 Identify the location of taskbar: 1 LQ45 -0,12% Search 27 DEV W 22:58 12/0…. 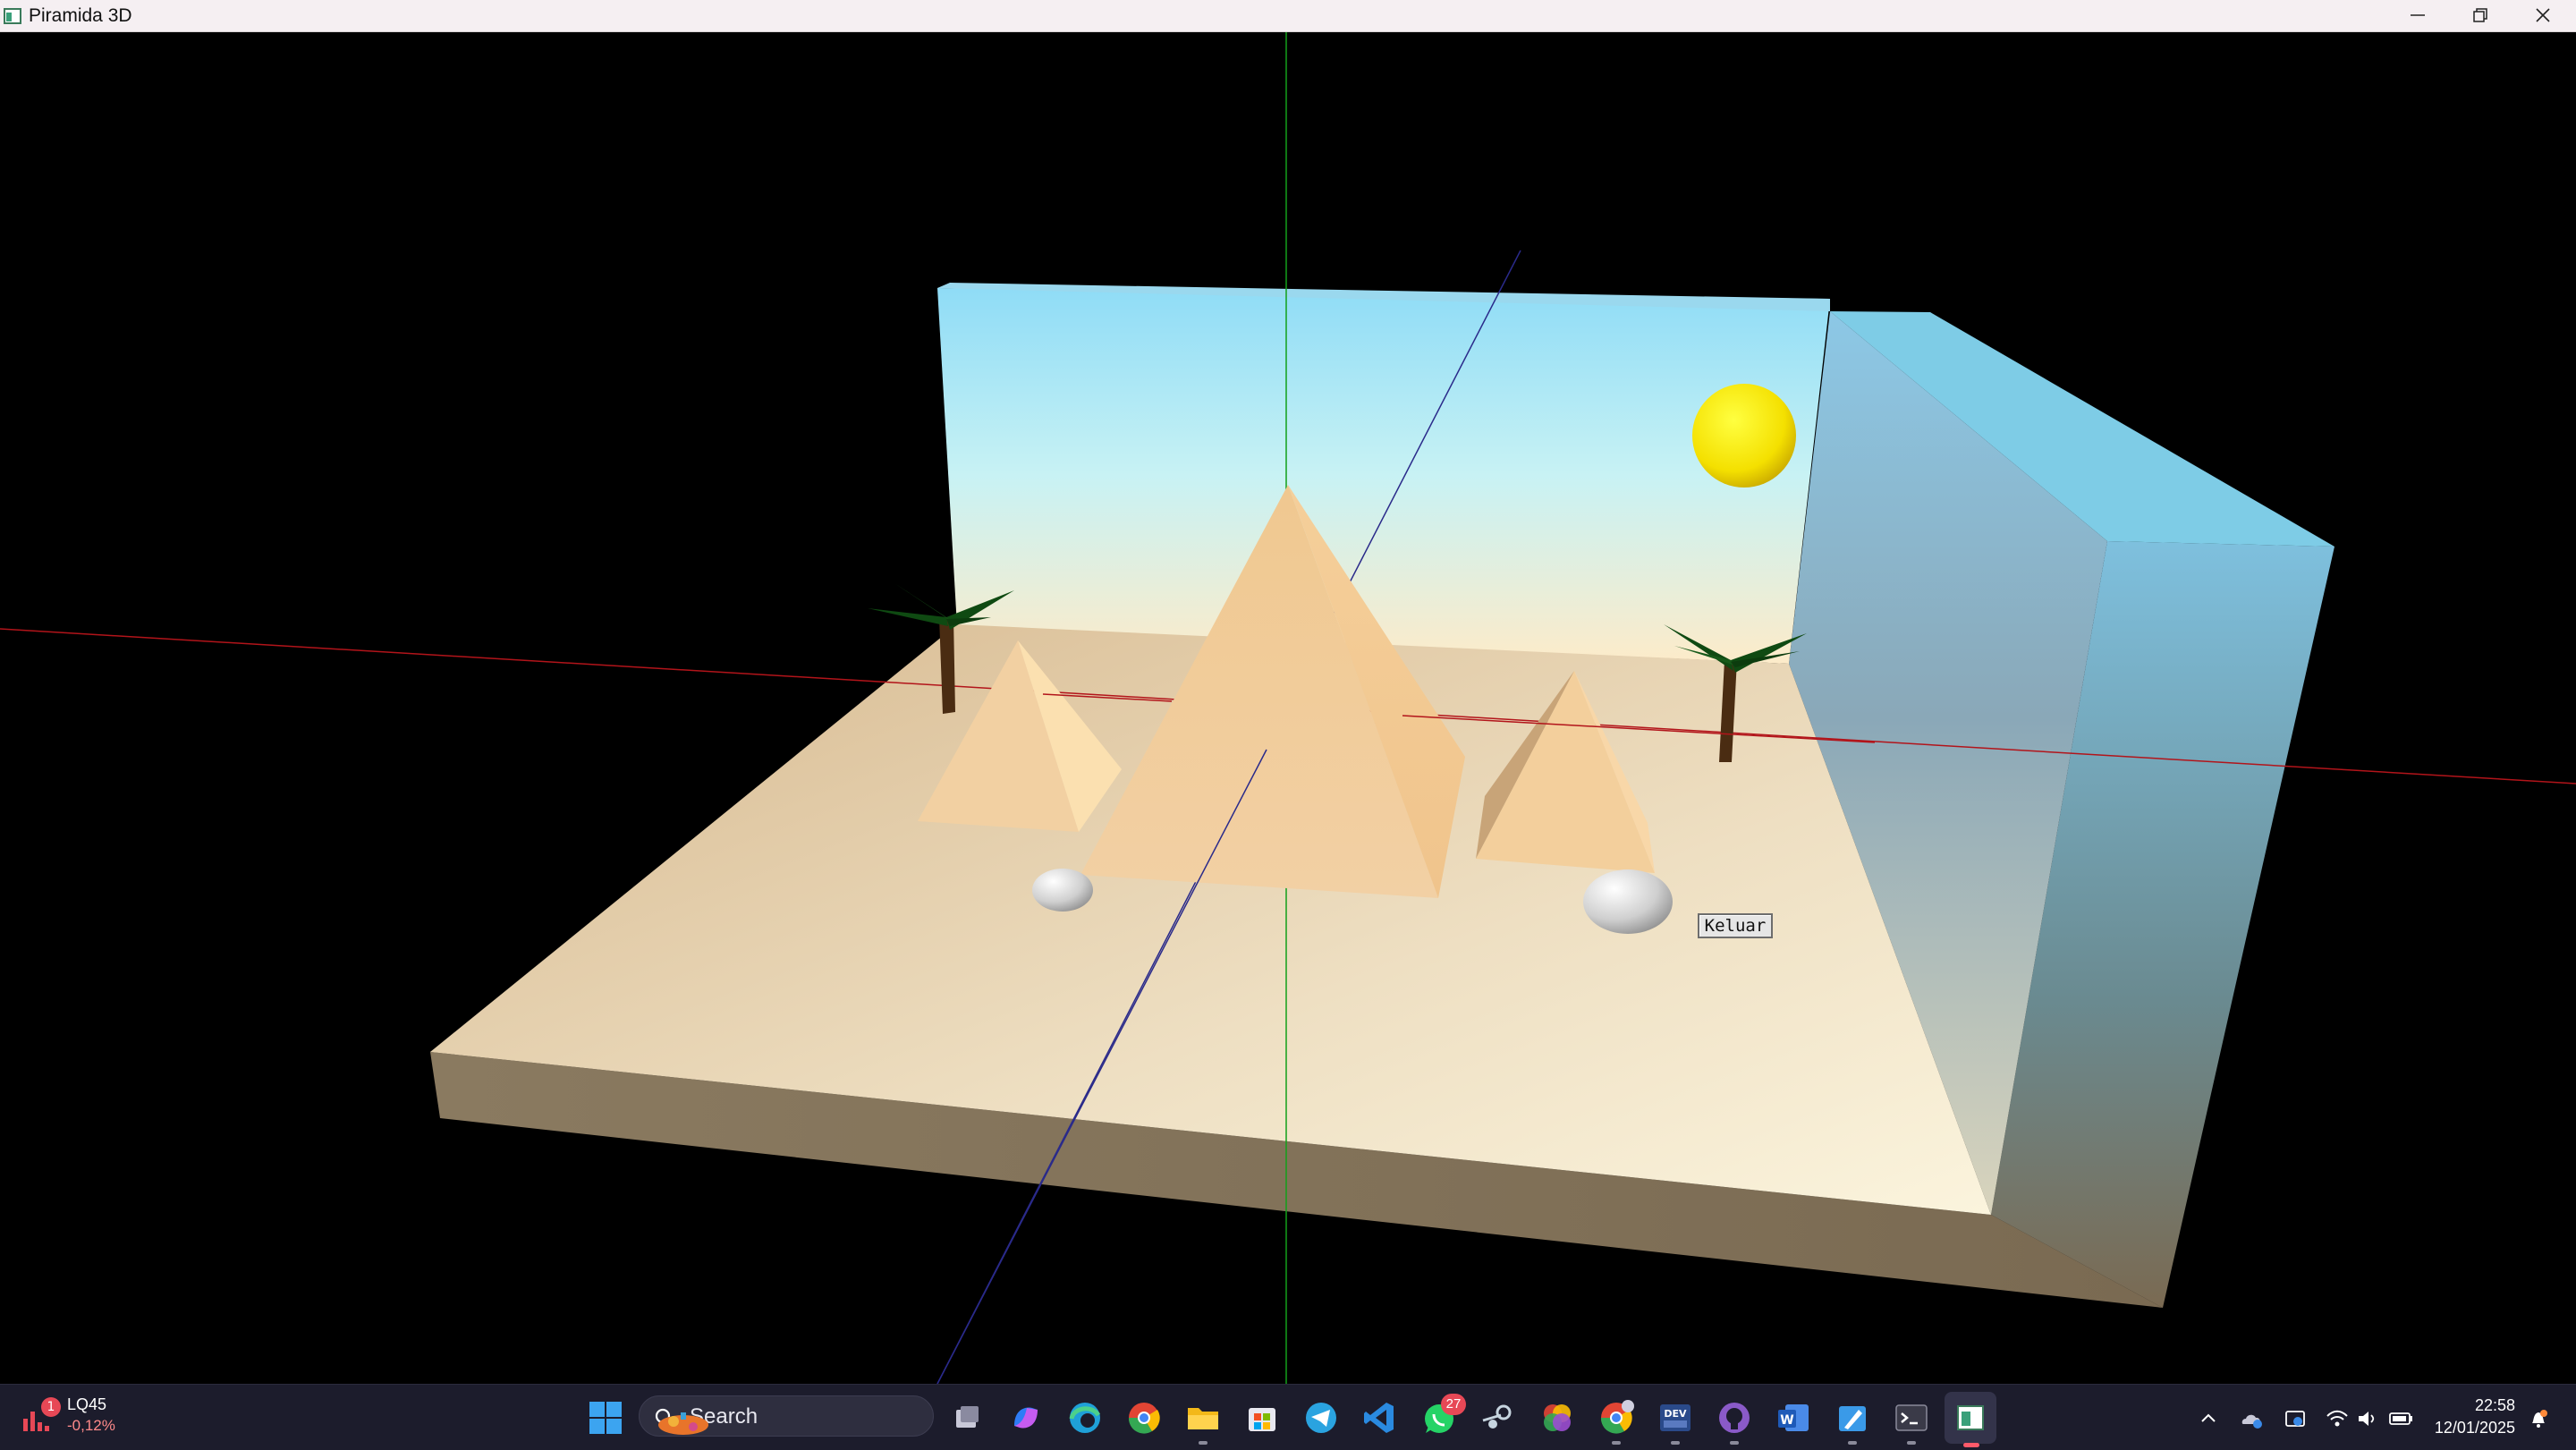
(1288, 1417).